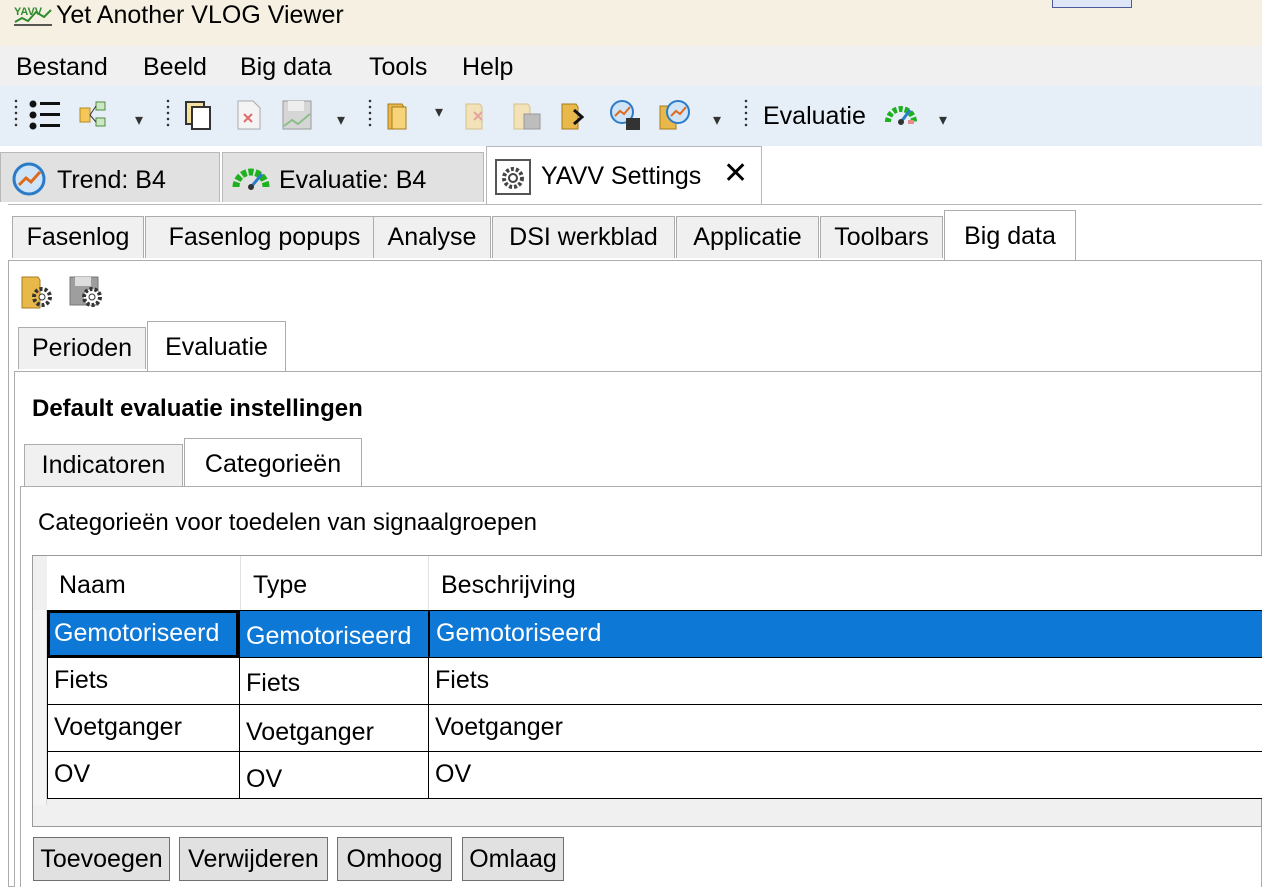  What do you see at coordinates (845, 583) in the screenshot?
I see `column-header-beschrijving: Beschrijving` at bounding box center [845, 583].